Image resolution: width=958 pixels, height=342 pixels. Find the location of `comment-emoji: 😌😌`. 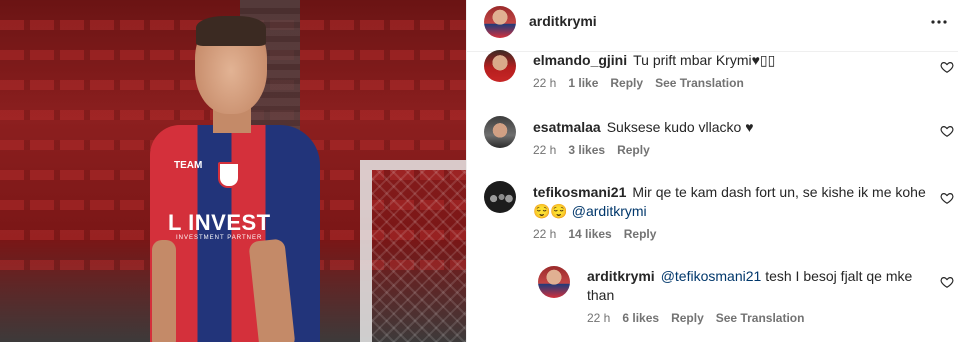

comment-emoji: 😌😌 is located at coordinates (550, 211).